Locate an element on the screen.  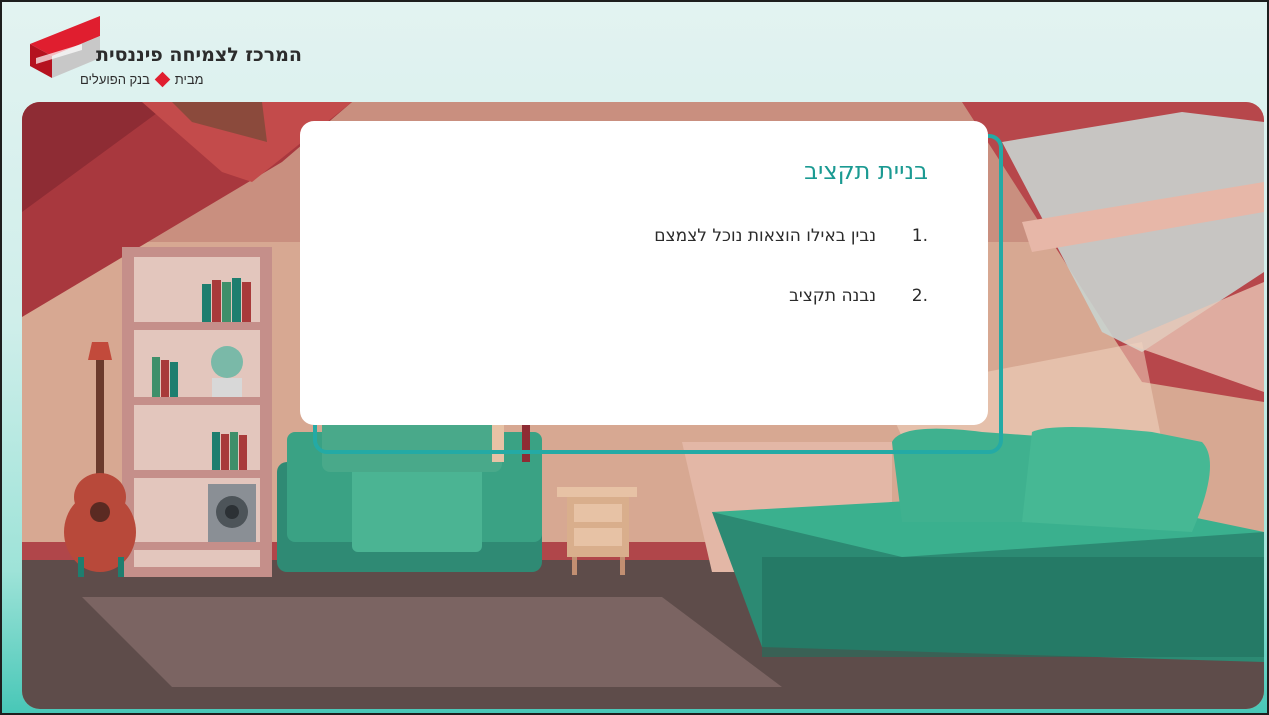
logo-title: המרכז לצמיחה פיננסית is located at coordinates (199, 55).